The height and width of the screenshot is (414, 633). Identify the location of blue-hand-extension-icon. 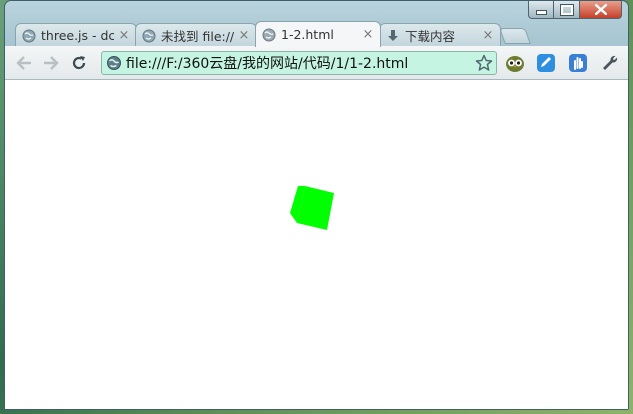
(578, 63).